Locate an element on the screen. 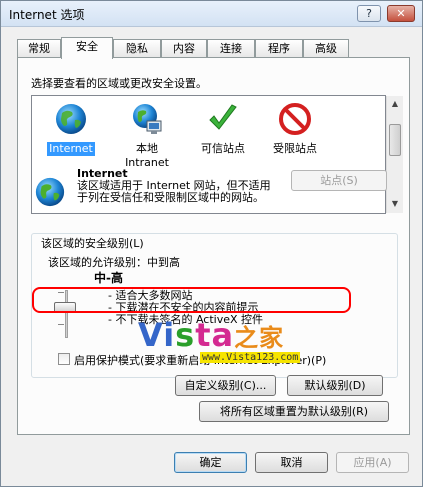 The width and height of the screenshot is (423, 487). tab-content: 内容 is located at coordinates (184, 48).